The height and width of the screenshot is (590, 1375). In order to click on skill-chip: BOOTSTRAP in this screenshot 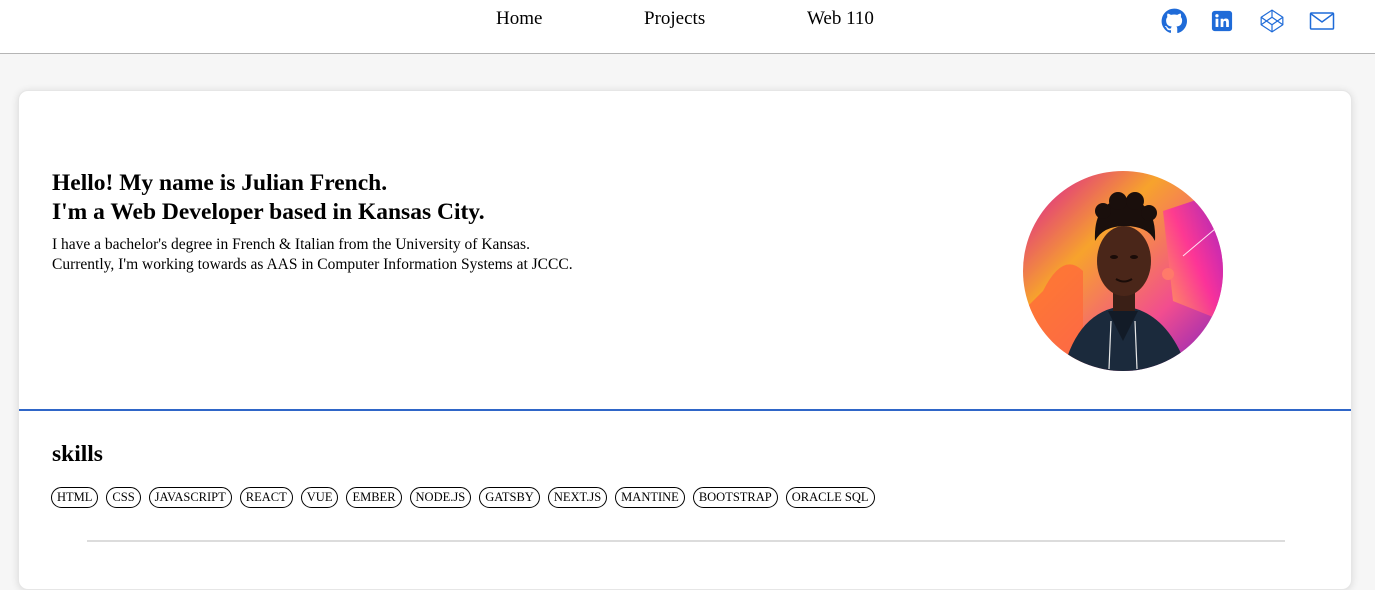, I will do `click(735, 497)`.